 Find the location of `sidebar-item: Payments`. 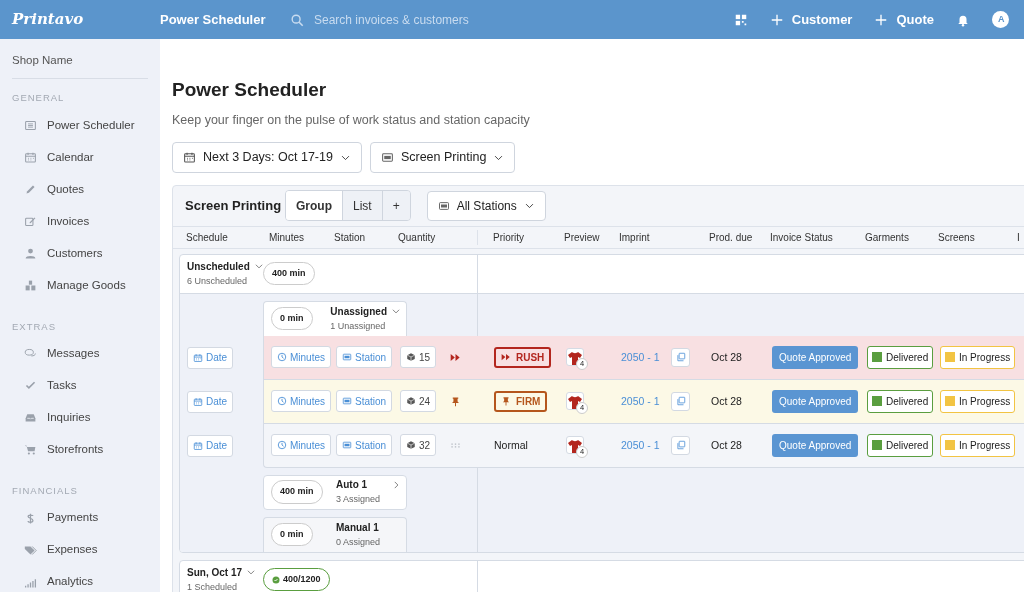

sidebar-item: Payments is located at coordinates (80, 518).